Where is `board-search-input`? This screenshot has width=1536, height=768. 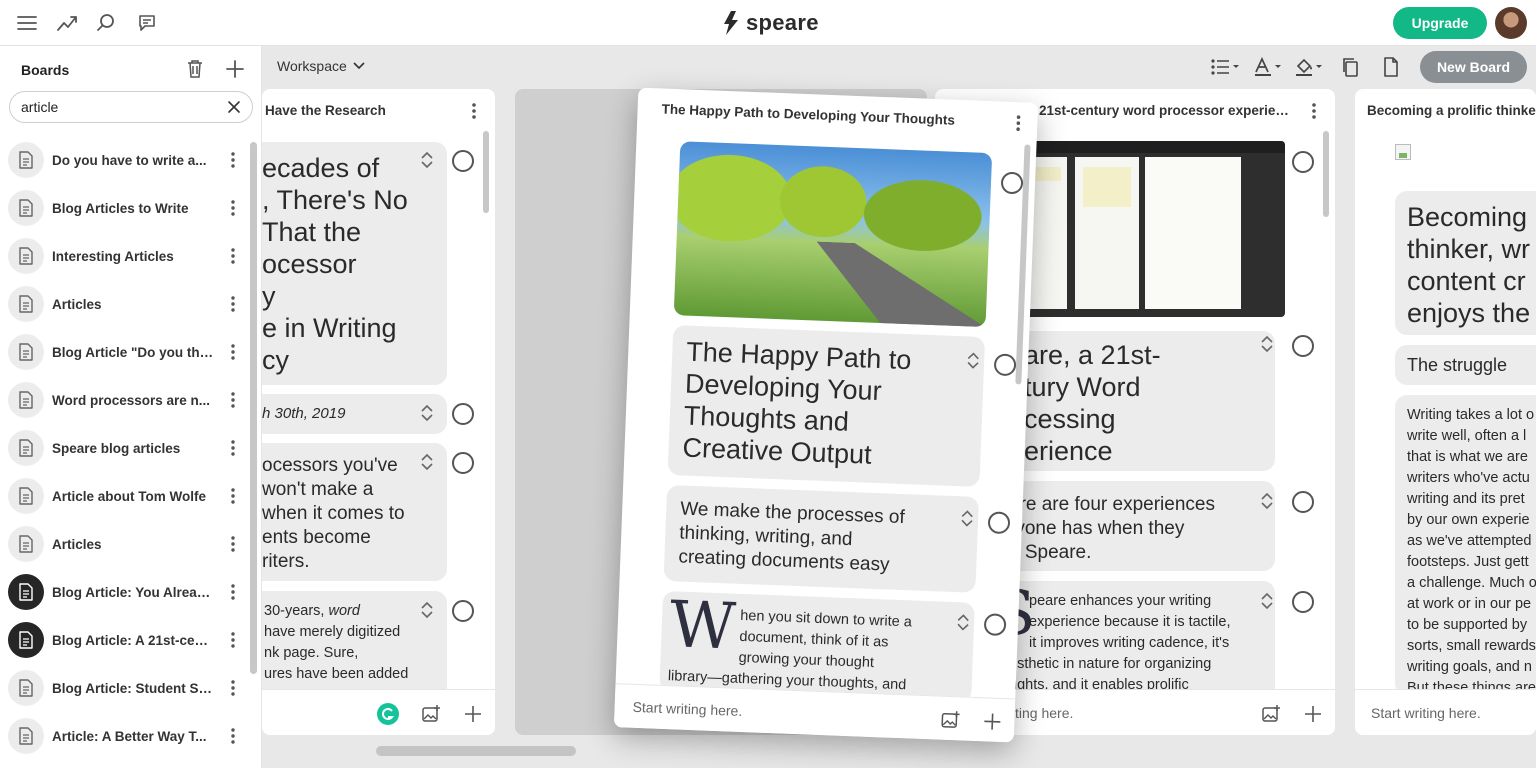
board-search-input is located at coordinates (116, 107).